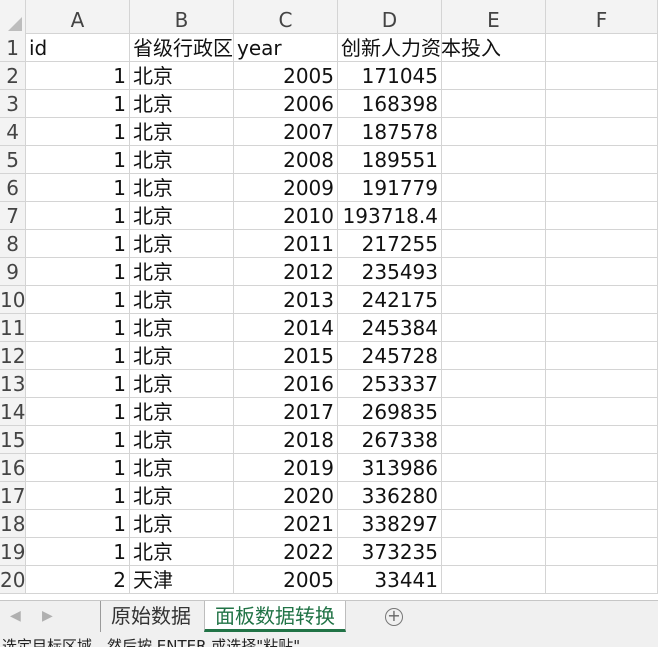 This screenshot has height=647, width=658. I want to click on row-number: 5, so click(13, 160).